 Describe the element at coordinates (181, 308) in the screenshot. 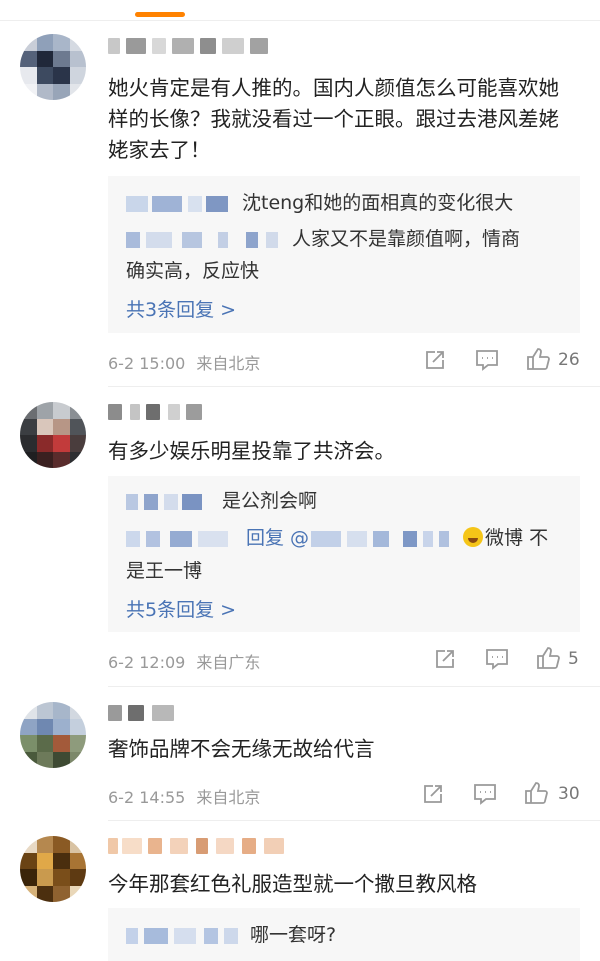

I see `more-replies-link: 共3条回复 >` at that location.